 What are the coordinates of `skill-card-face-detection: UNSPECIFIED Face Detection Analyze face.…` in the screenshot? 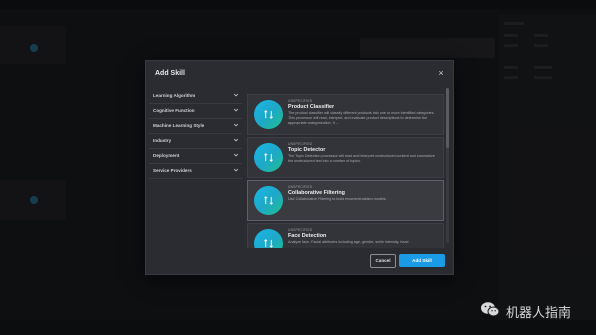 It's located at (345, 235).